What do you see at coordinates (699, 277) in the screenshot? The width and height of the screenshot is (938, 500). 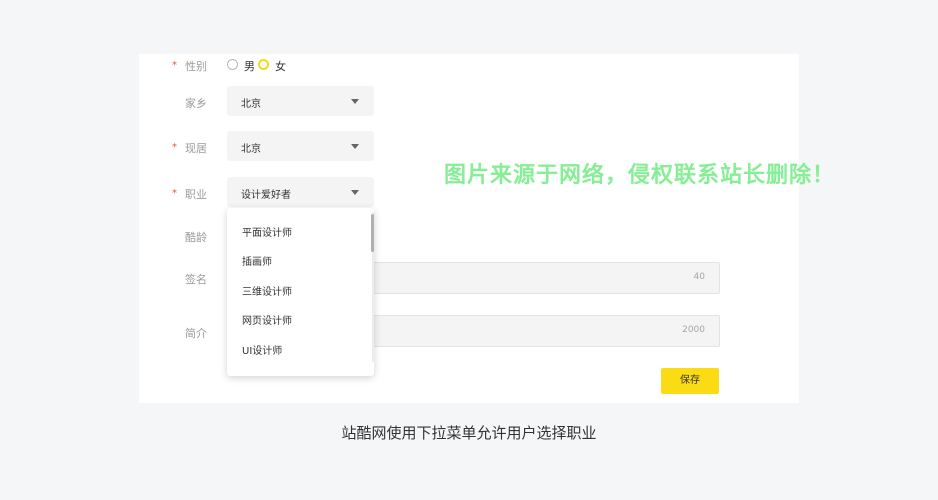 I see `signature-char-limit: 40` at bounding box center [699, 277].